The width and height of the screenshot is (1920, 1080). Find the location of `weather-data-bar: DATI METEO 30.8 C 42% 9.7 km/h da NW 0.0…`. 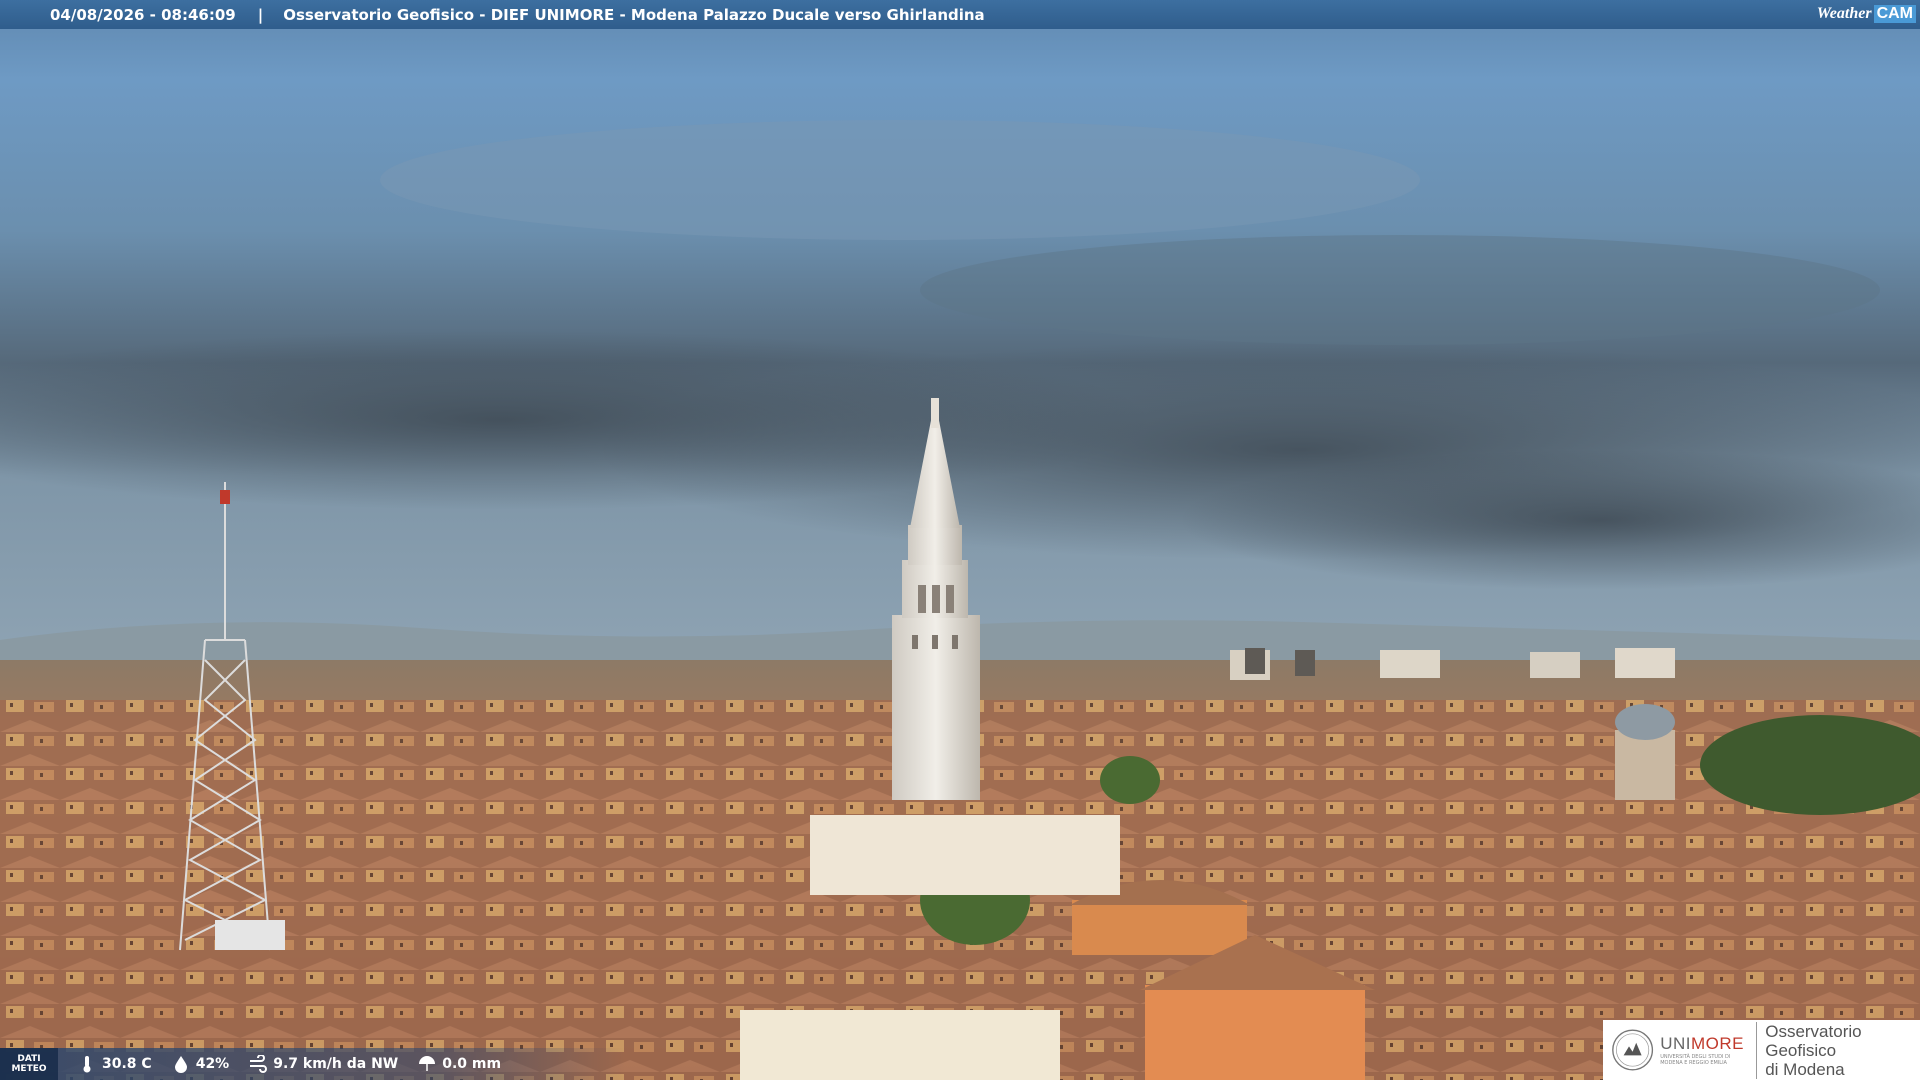

weather-data-bar: DATI METEO 30.8 C 42% 9.7 km/h da NW 0.0… is located at coordinates (312, 1064).